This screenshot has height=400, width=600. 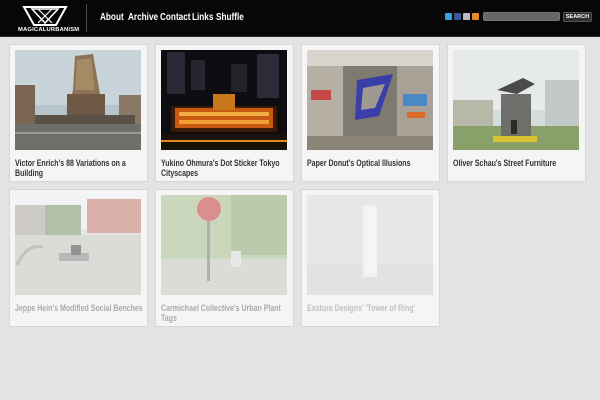 I want to click on post-card: Jeppe Hein's Modified Social Benches, so click(x=78, y=258).